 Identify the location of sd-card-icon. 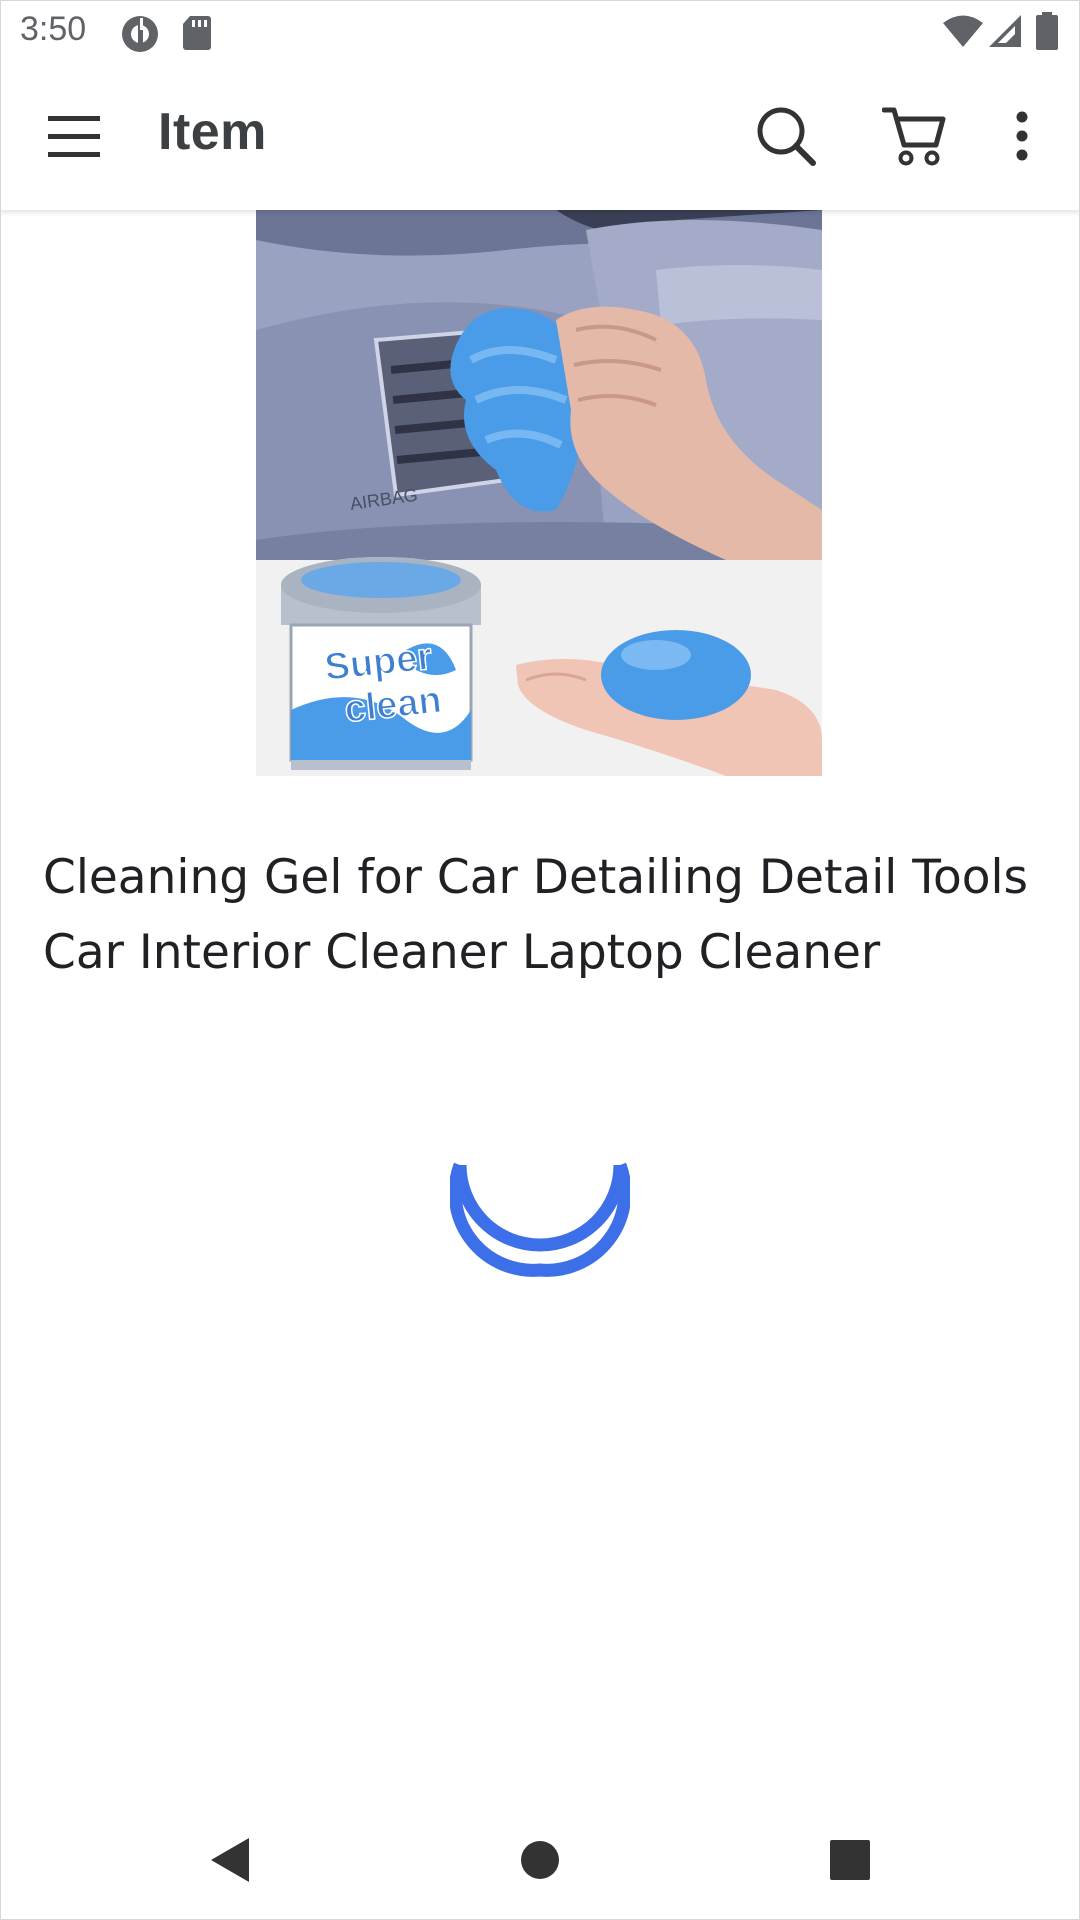
(197, 34).